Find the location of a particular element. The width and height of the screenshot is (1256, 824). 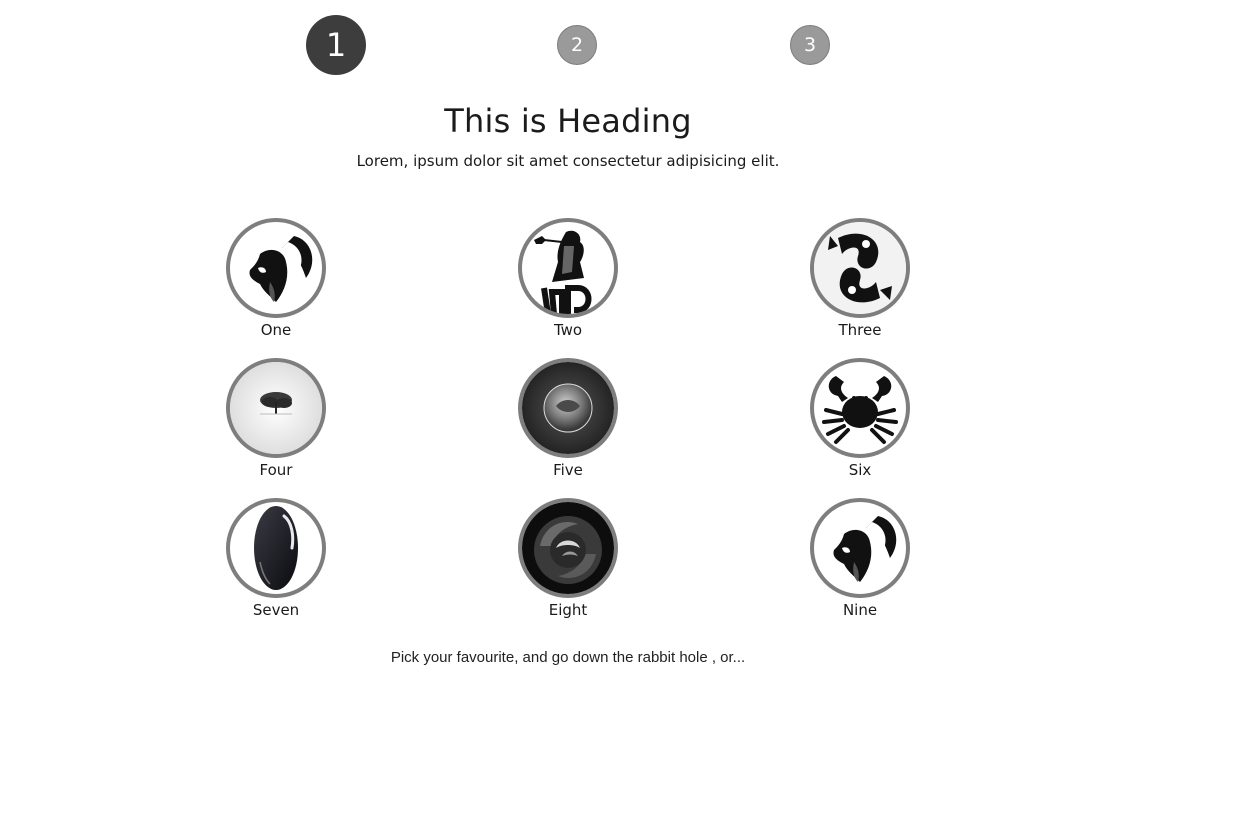

cancer-crab-icon is located at coordinates (860, 410).